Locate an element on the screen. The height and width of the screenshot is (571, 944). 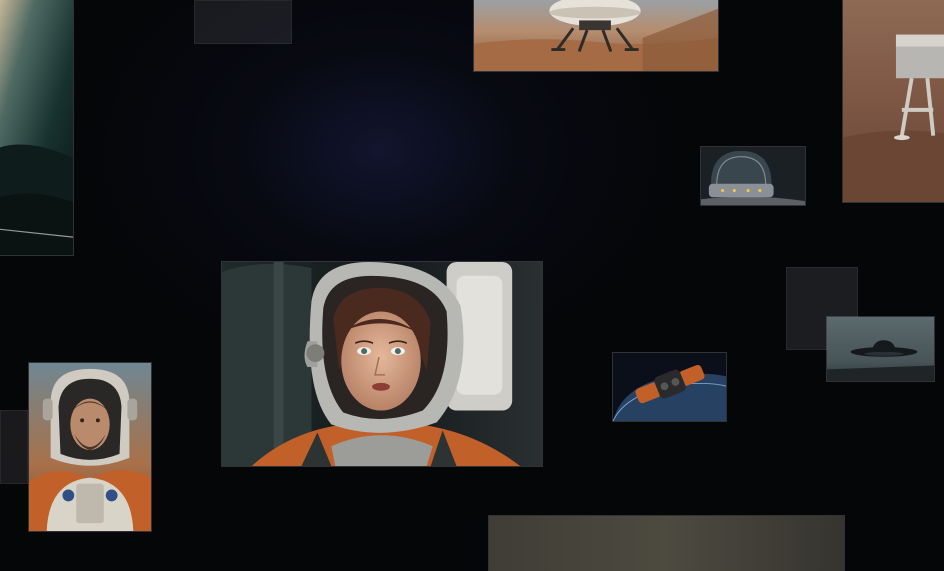
lander-leg-image is located at coordinates (893, 101).